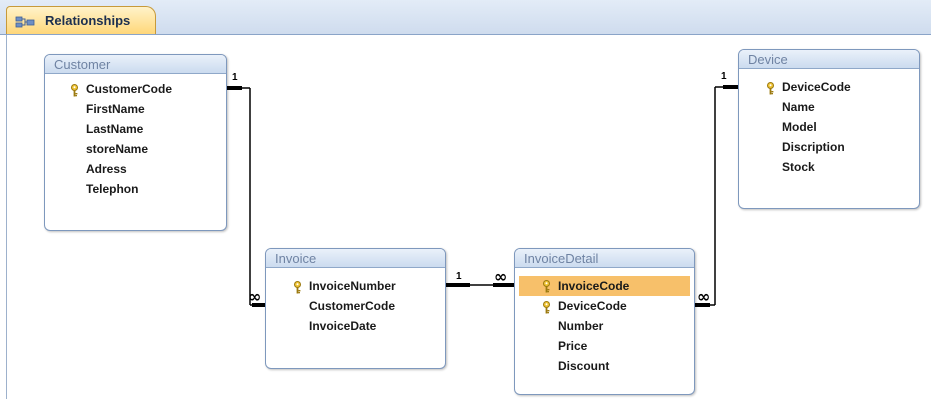 The image size is (931, 399). I want to click on field-price: Price, so click(572, 346).